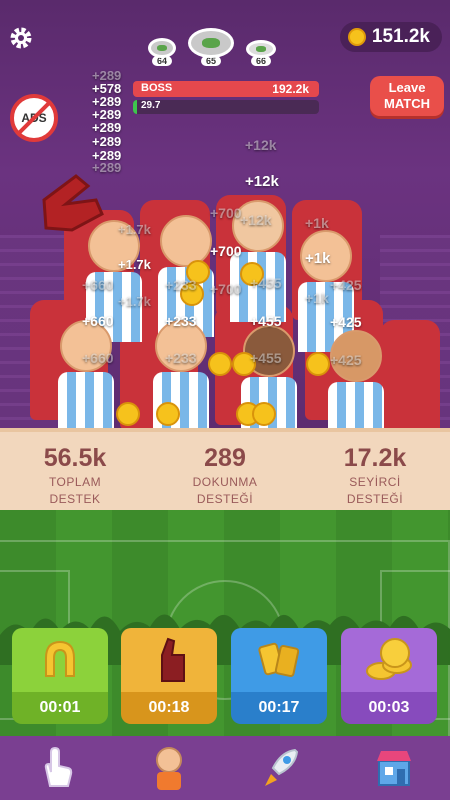 This screenshot has height=800, width=450. Describe the element at coordinates (407, 103) in the screenshot. I see `match-label: MATCH` at that location.